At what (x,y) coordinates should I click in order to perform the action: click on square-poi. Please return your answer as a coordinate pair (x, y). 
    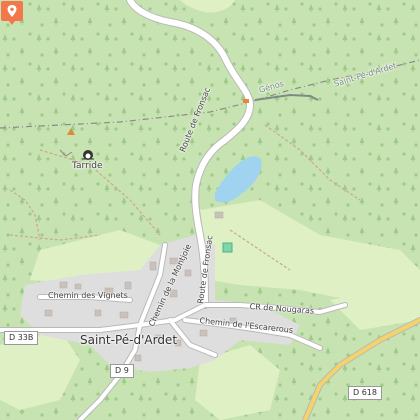
    Looking at the image, I should click on (227, 247).